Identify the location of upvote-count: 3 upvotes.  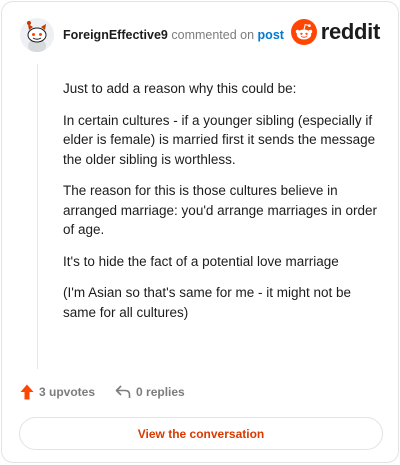
(67, 392).